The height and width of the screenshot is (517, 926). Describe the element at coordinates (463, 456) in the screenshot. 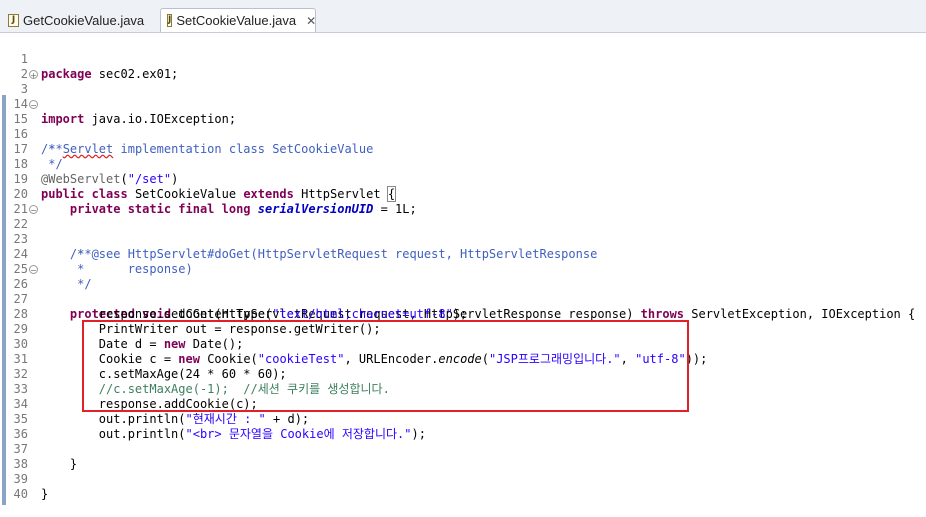

I see `code-line: 38` at that location.